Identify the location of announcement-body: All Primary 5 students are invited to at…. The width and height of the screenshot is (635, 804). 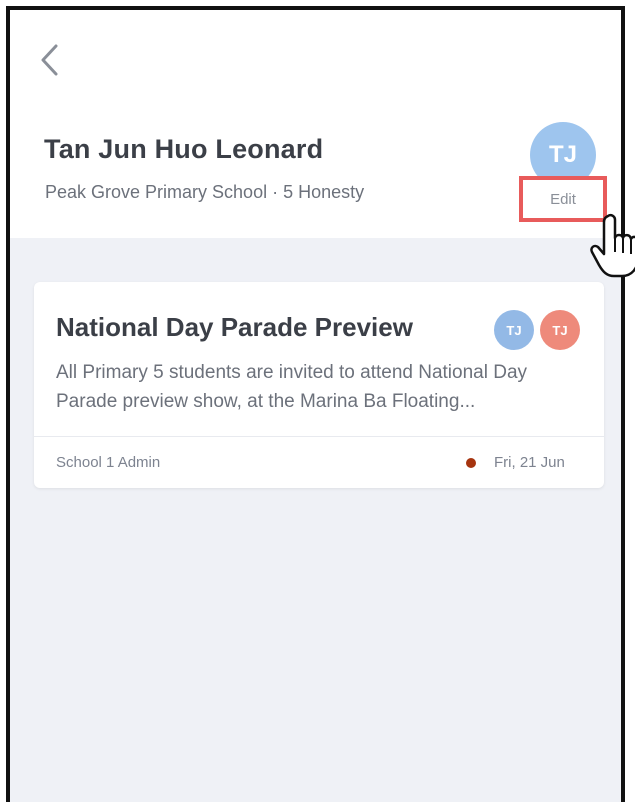
(292, 387).